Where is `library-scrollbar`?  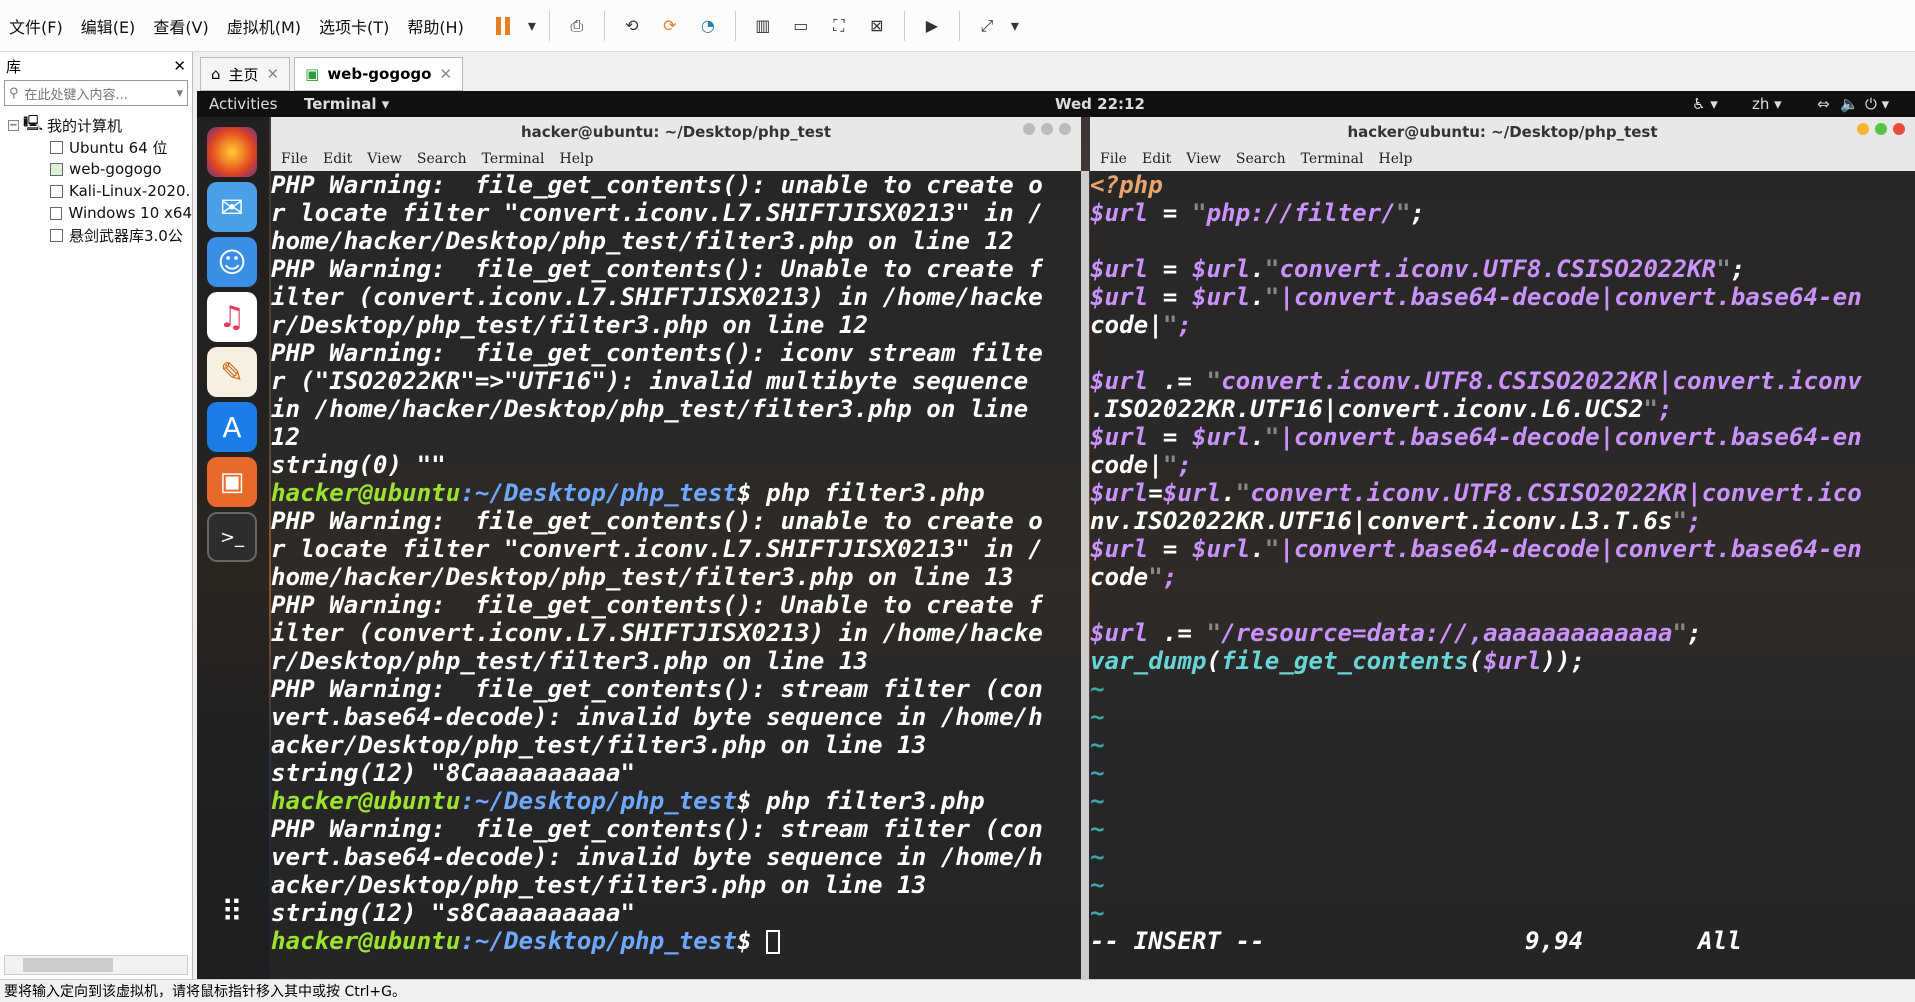 library-scrollbar is located at coordinates (96, 965).